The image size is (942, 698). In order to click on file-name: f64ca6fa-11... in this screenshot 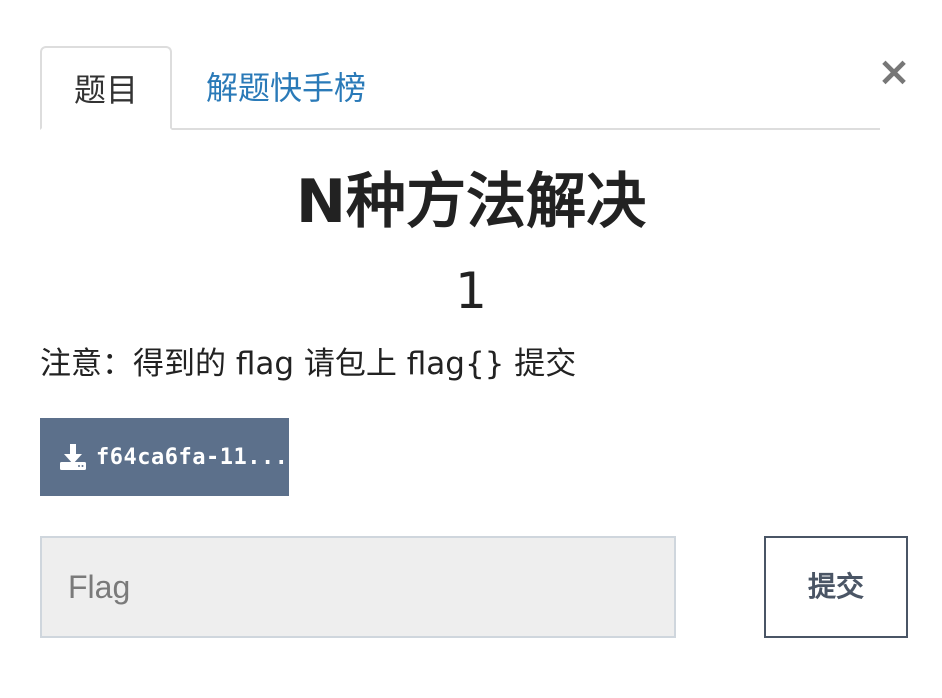, I will do `click(192, 457)`.